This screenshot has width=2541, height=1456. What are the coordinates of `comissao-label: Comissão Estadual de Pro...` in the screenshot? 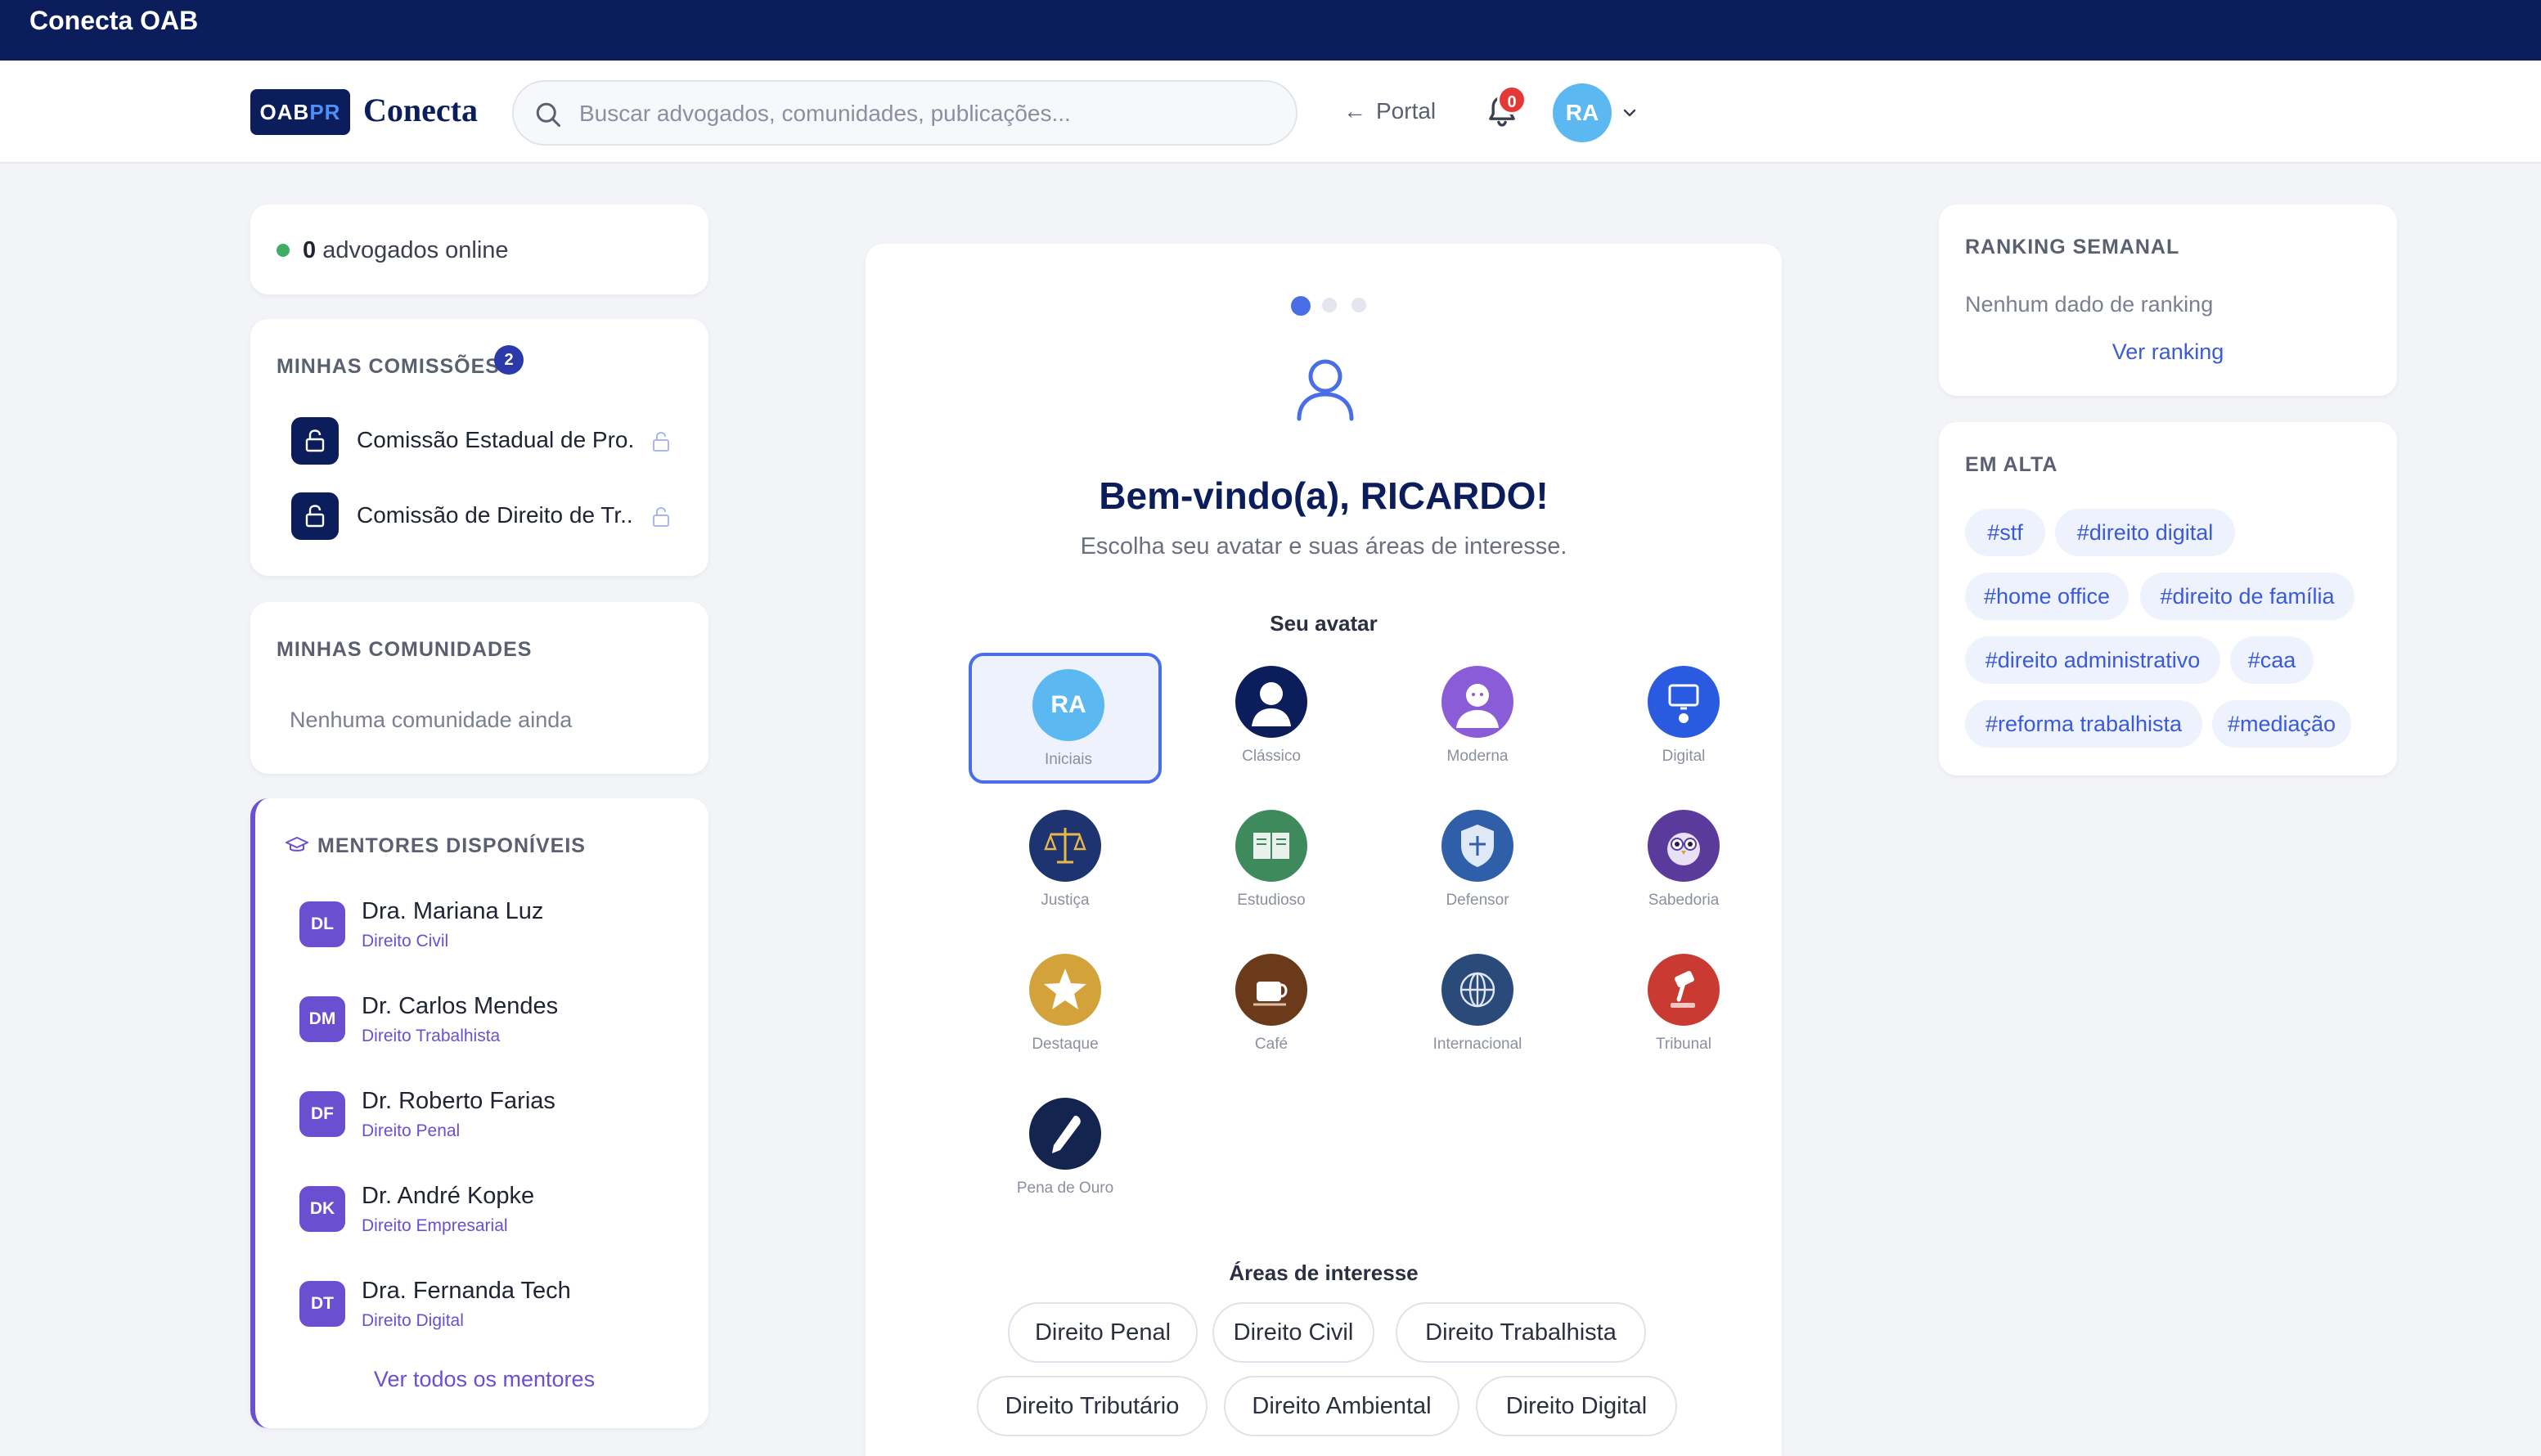 It's located at (496, 440).